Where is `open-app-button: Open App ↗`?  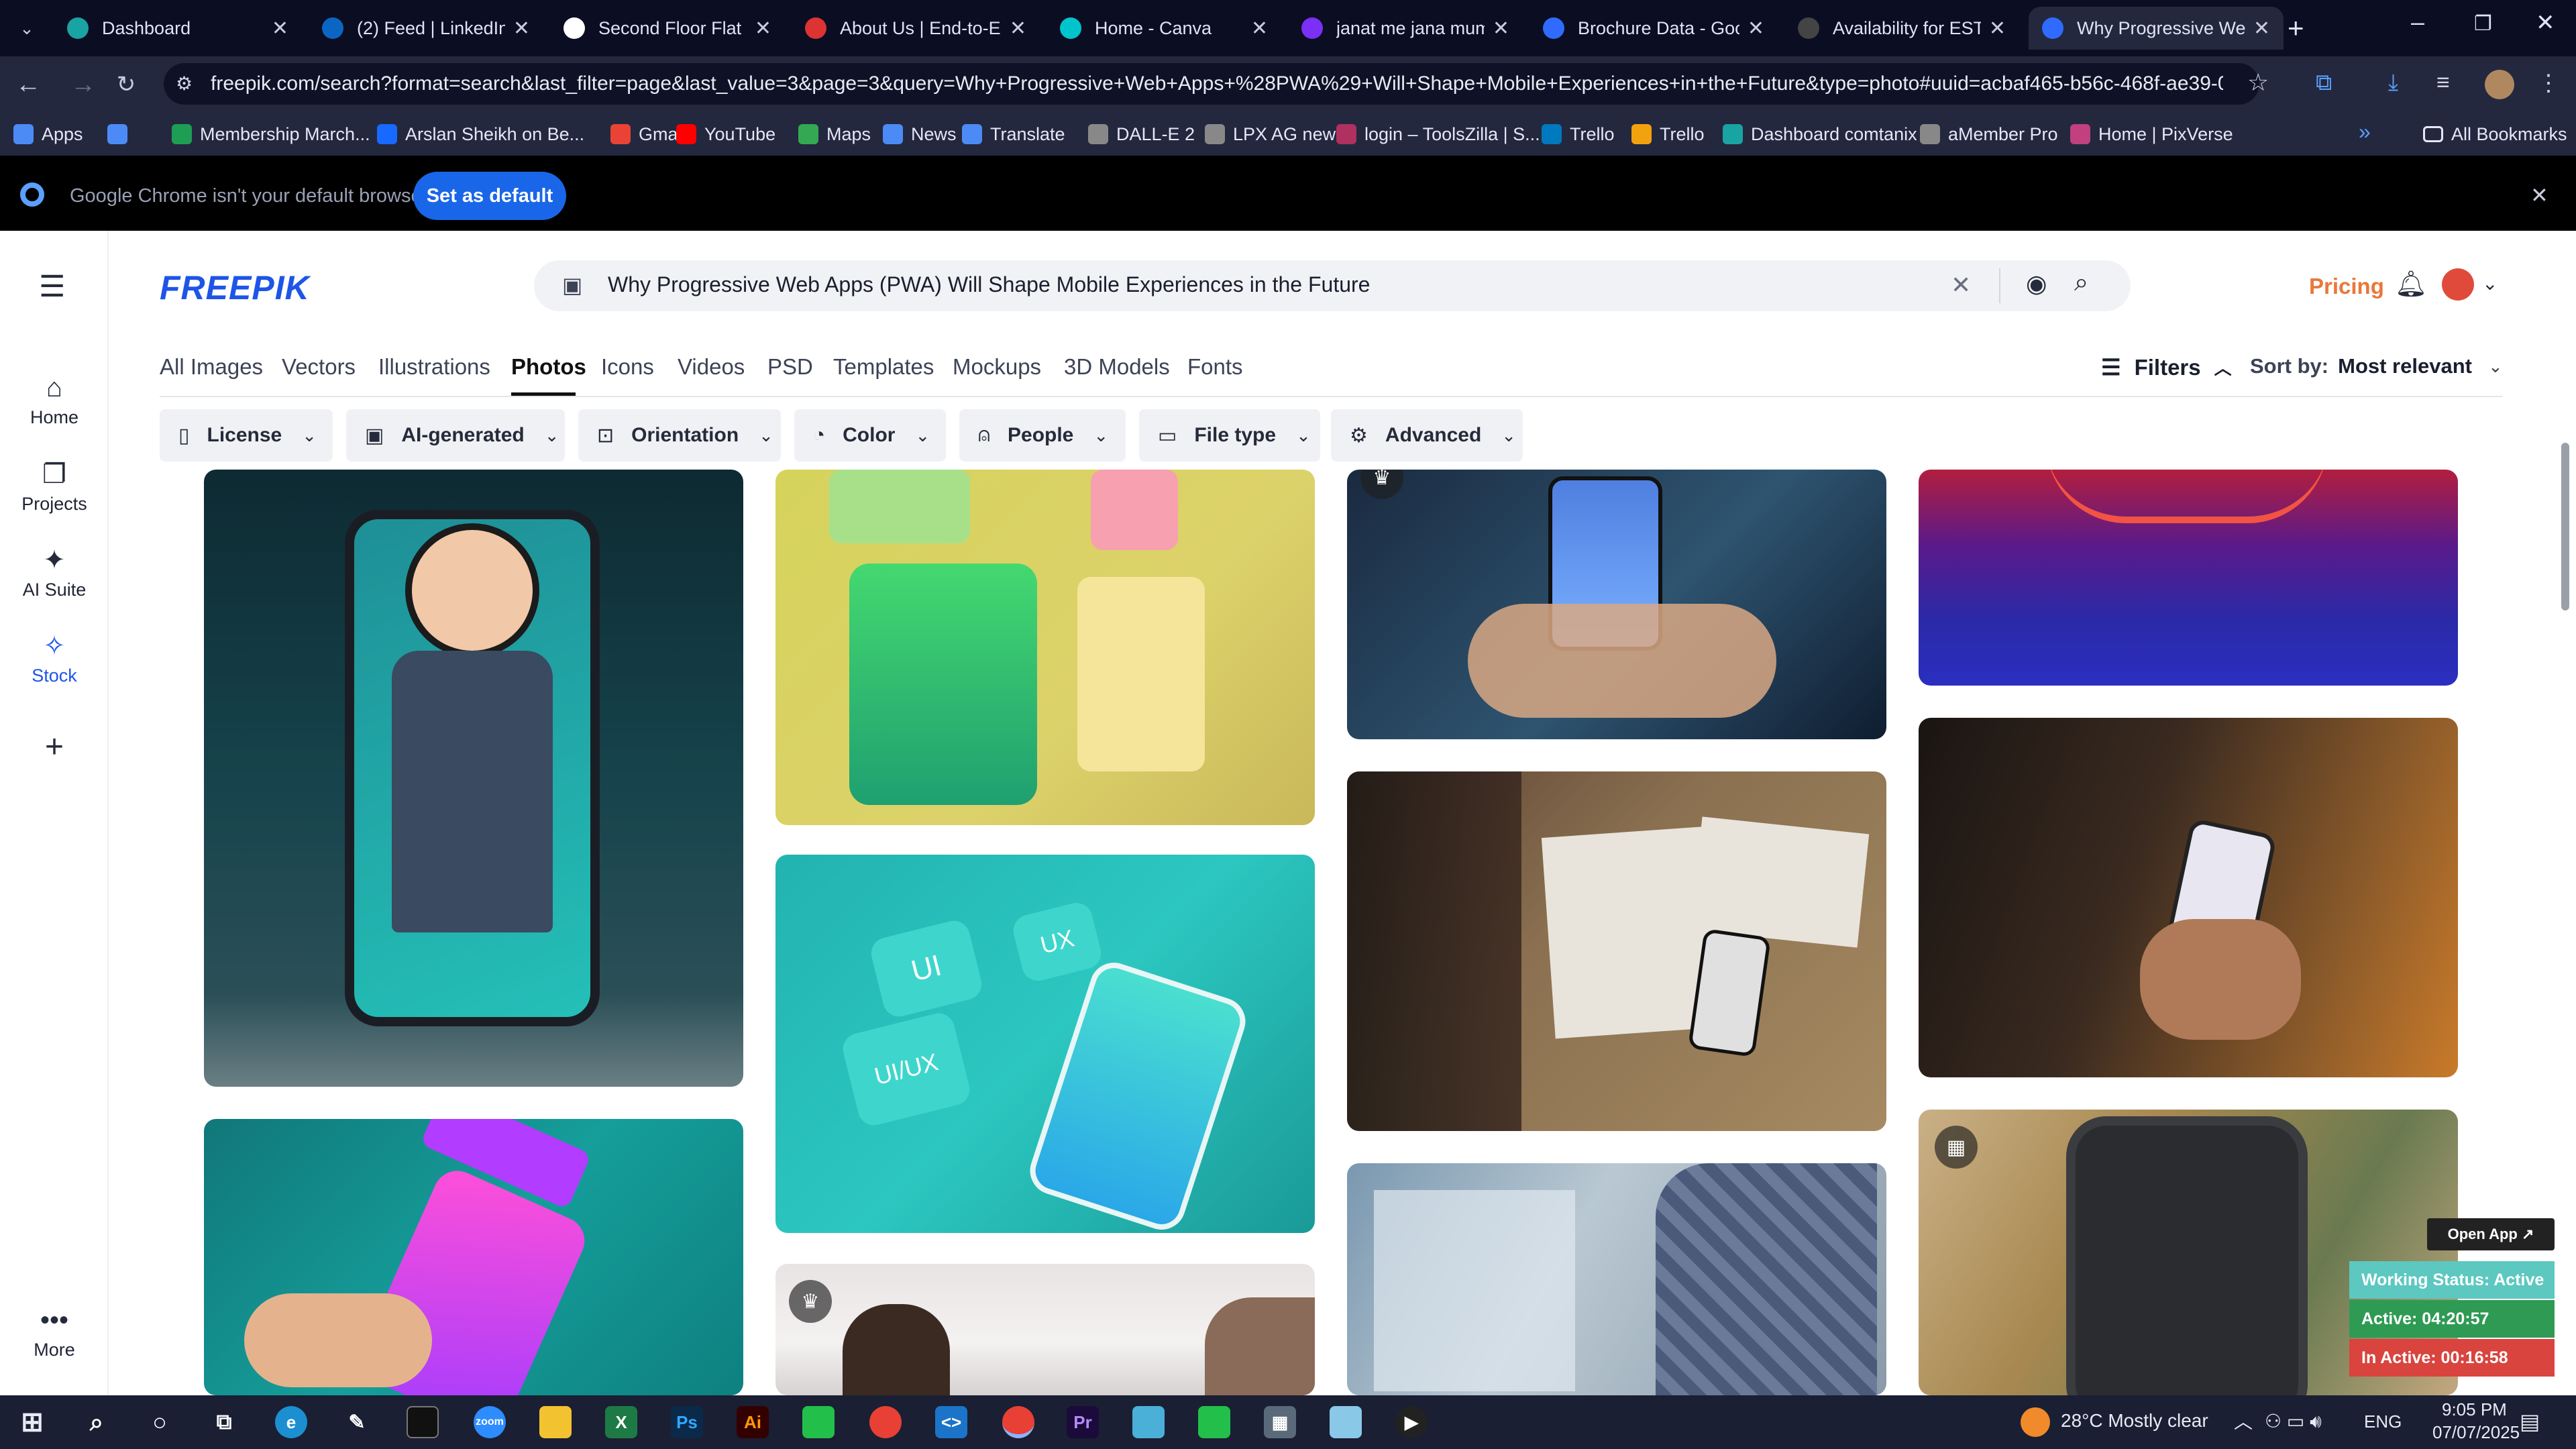
open-app-button: Open App ↗ is located at coordinates (2491, 1234).